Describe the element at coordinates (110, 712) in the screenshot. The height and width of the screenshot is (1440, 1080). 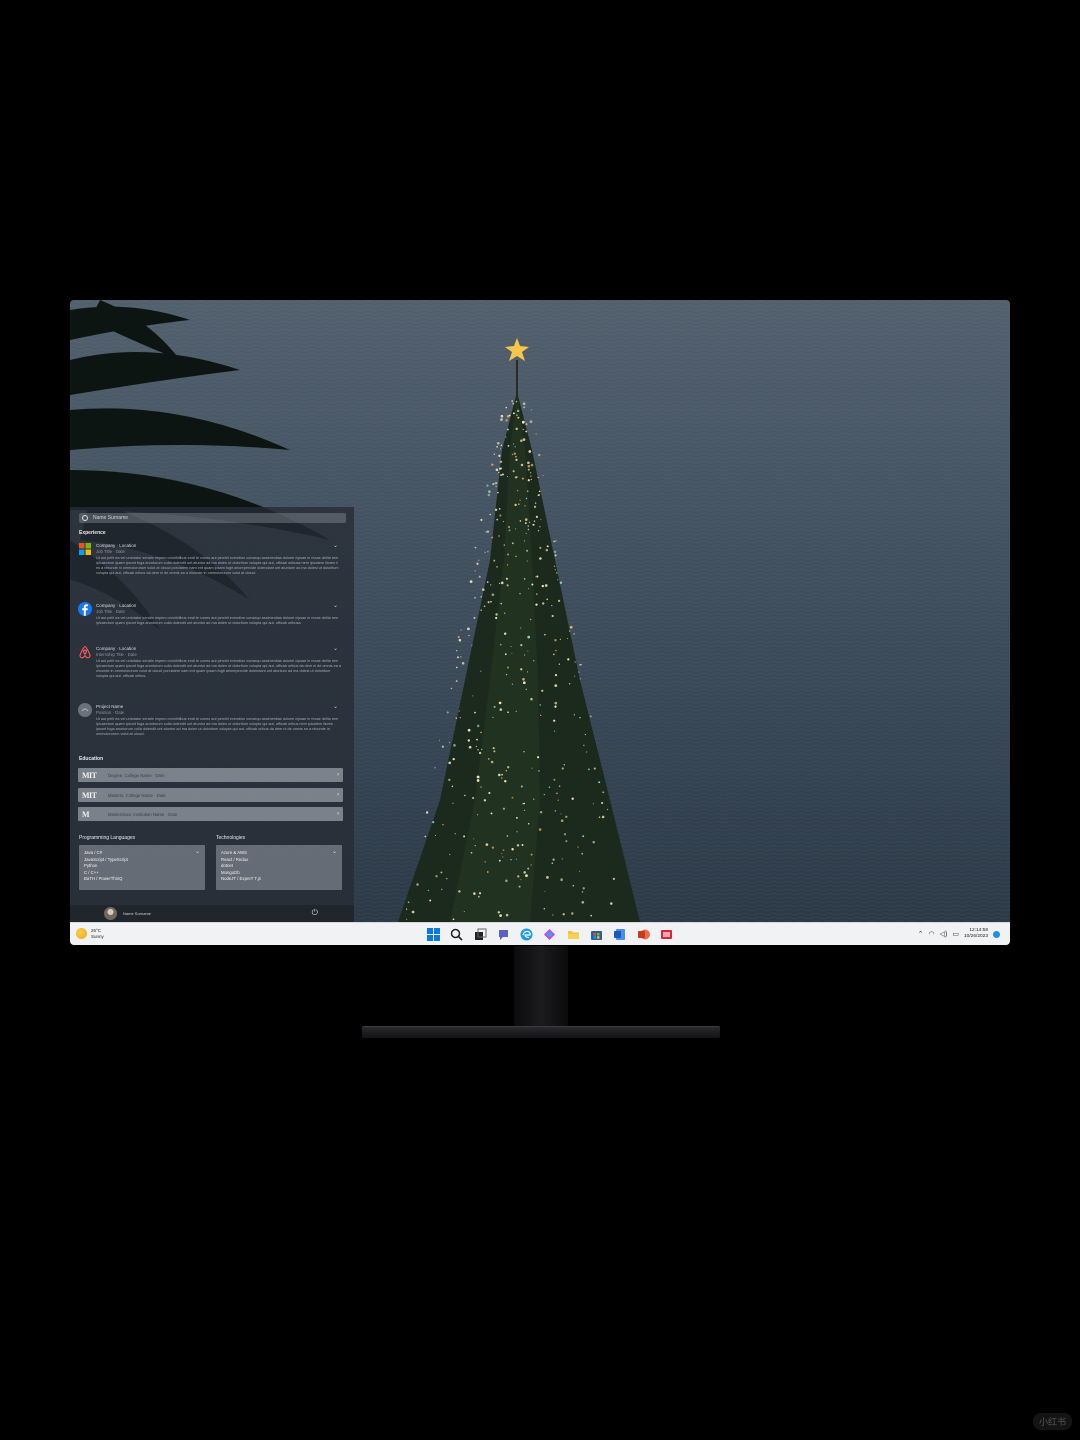
I see `experience-subheading: Position · Date` at that location.